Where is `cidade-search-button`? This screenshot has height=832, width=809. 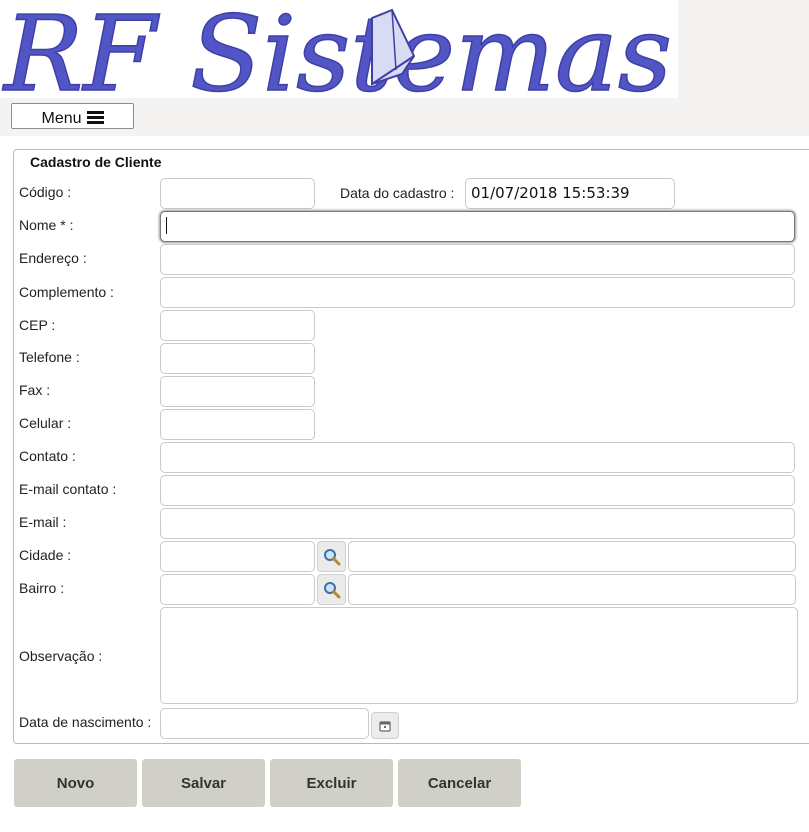
cidade-search-button is located at coordinates (331, 556).